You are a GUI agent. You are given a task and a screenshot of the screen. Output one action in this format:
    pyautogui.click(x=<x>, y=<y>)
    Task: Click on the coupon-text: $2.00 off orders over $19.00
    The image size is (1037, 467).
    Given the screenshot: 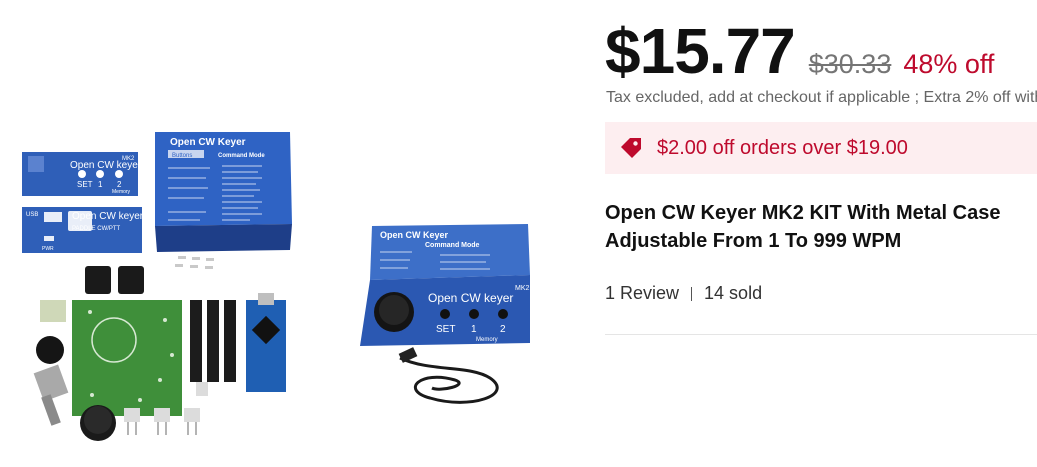 What is the action you would take?
    pyautogui.click(x=782, y=147)
    